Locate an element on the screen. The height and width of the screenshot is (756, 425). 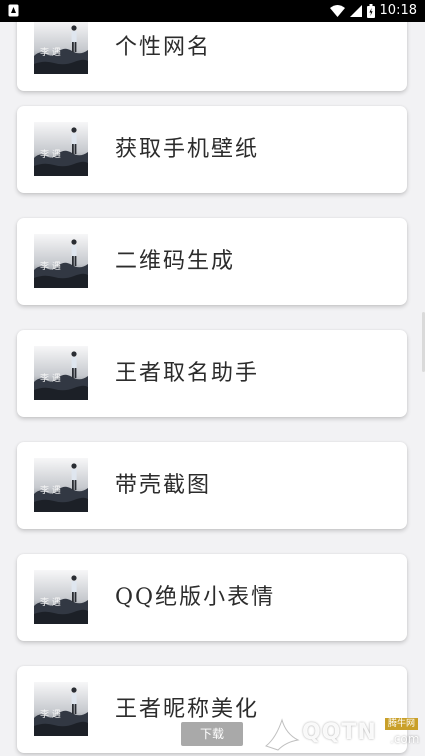
watermark-domain: .com is located at coordinates (405, 739).